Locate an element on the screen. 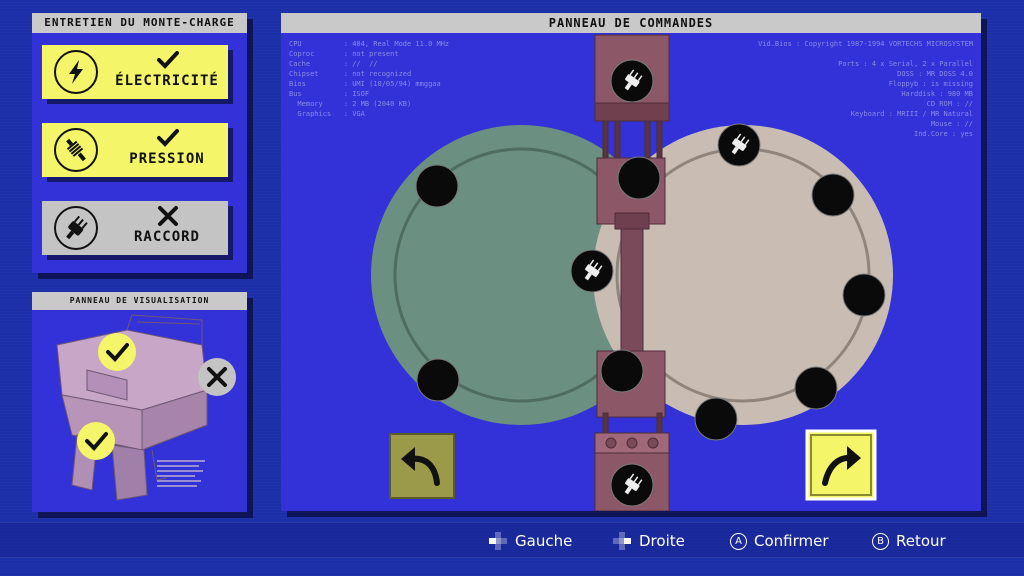 The width and height of the screenshot is (1024, 576). command-panel-title: PANNEAU DE COMMANDES is located at coordinates (631, 23).